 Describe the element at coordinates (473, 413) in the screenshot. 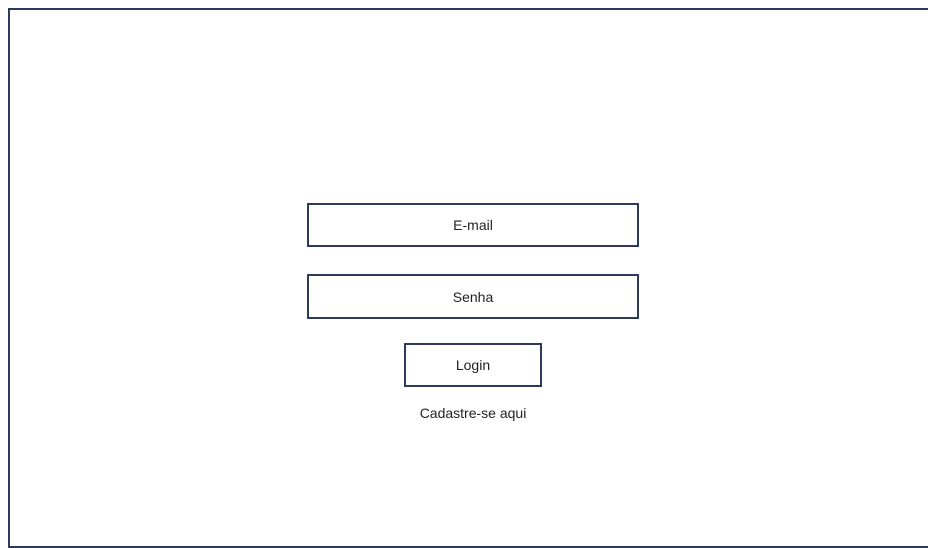

I see `signup-link: Cadastre-se aqui` at that location.